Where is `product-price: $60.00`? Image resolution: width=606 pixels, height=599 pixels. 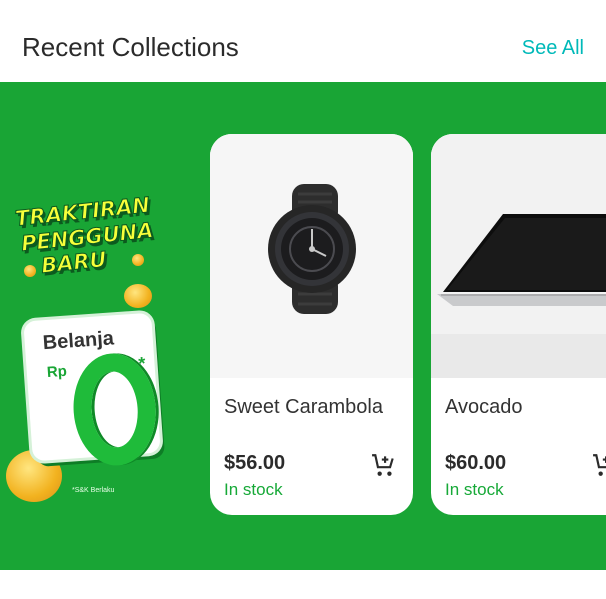 product-price: $60.00 is located at coordinates (476, 463).